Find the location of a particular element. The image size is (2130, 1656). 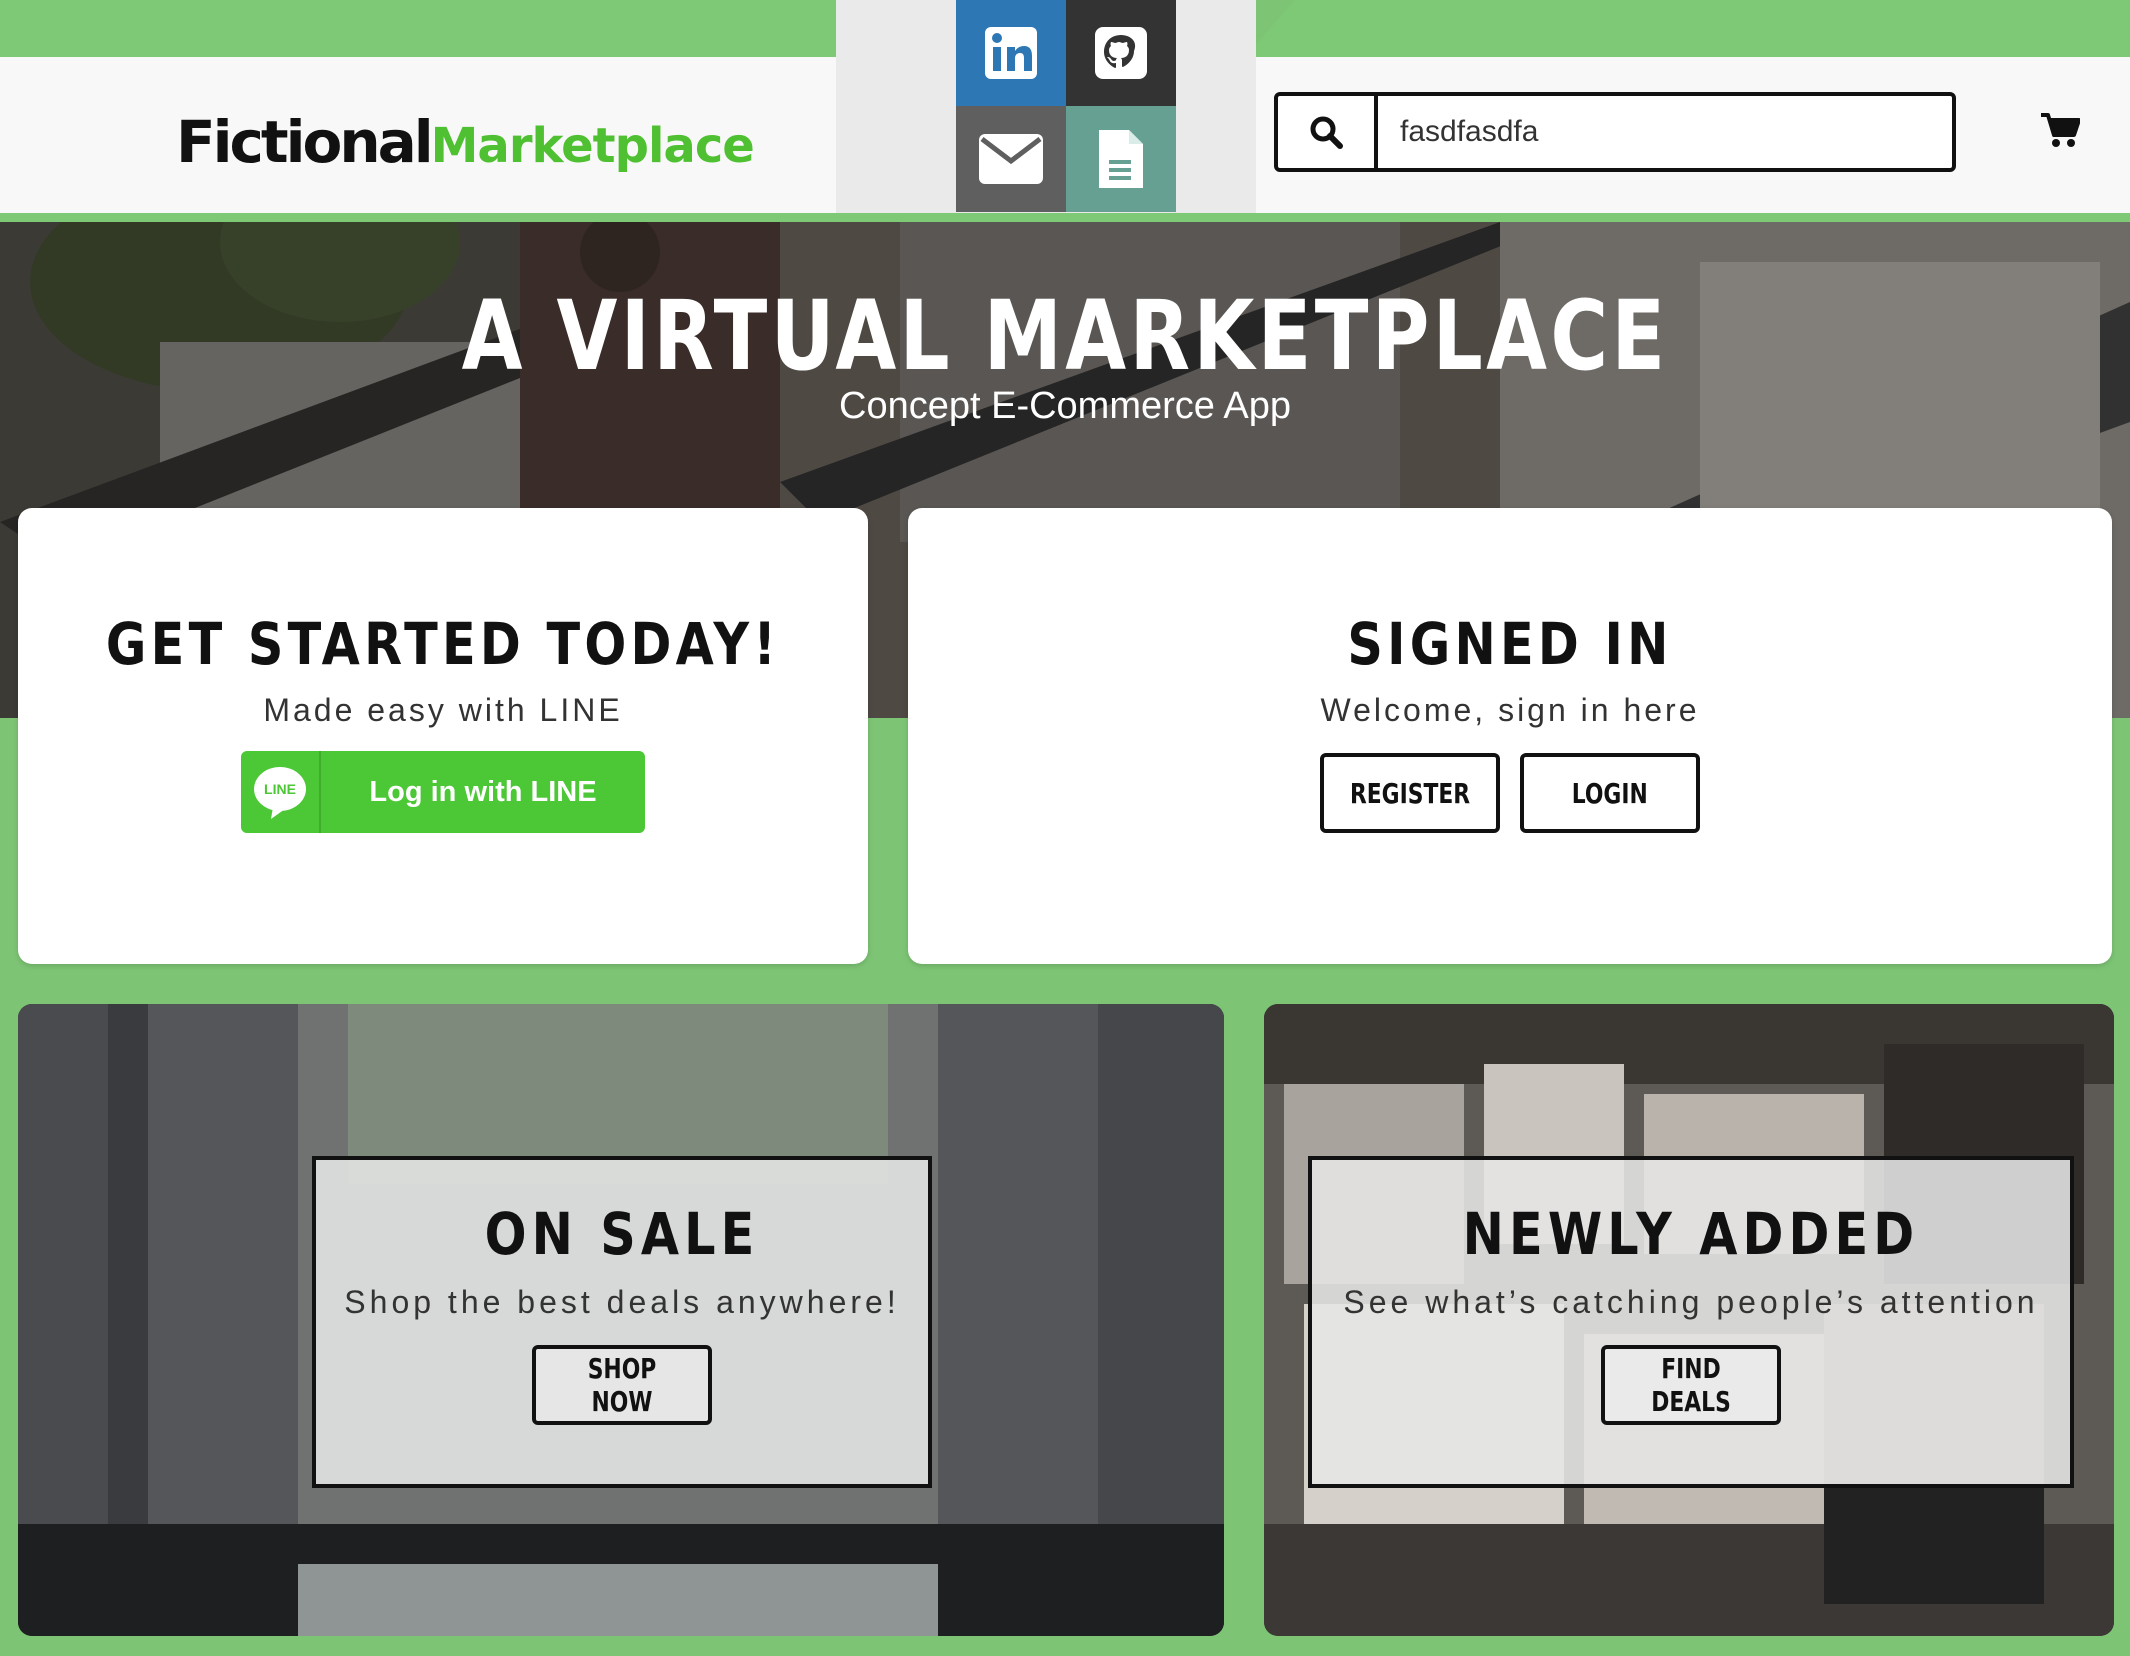

search-input is located at coordinates (1665, 132).